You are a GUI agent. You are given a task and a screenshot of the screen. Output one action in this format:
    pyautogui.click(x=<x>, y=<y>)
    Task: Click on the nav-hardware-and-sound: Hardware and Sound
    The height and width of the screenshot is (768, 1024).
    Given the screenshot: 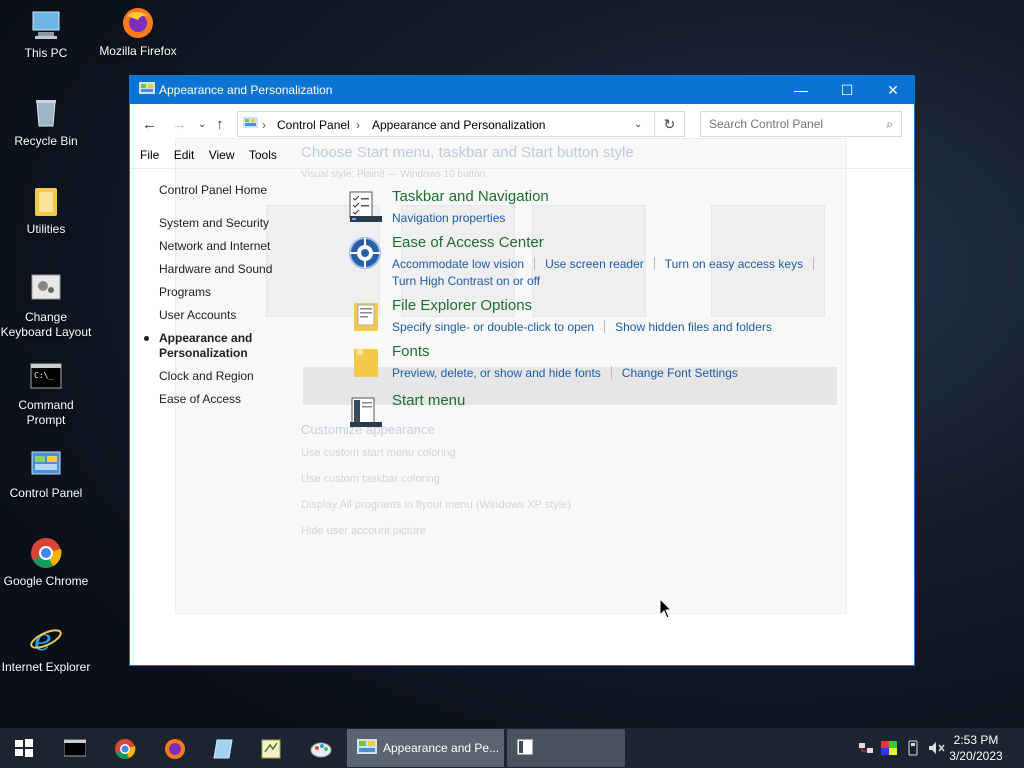 What is the action you would take?
    pyautogui.click(x=229, y=269)
    